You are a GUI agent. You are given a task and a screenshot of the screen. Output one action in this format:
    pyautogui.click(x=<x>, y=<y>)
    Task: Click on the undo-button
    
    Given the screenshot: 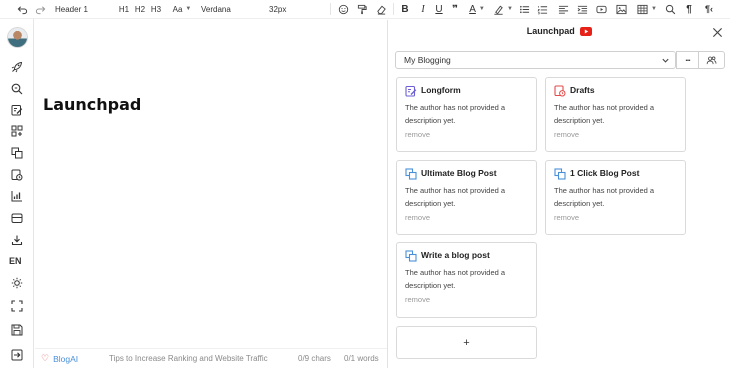 What is the action you would take?
    pyautogui.click(x=22, y=9)
    